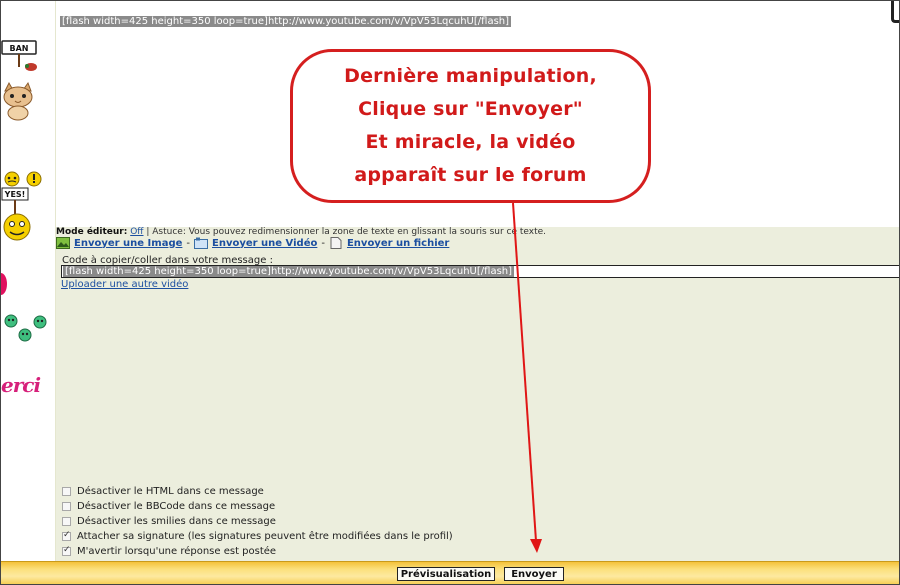 The width and height of the screenshot is (900, 585). I want to click on checkbox-disable-bbcode, so click(66, 506).